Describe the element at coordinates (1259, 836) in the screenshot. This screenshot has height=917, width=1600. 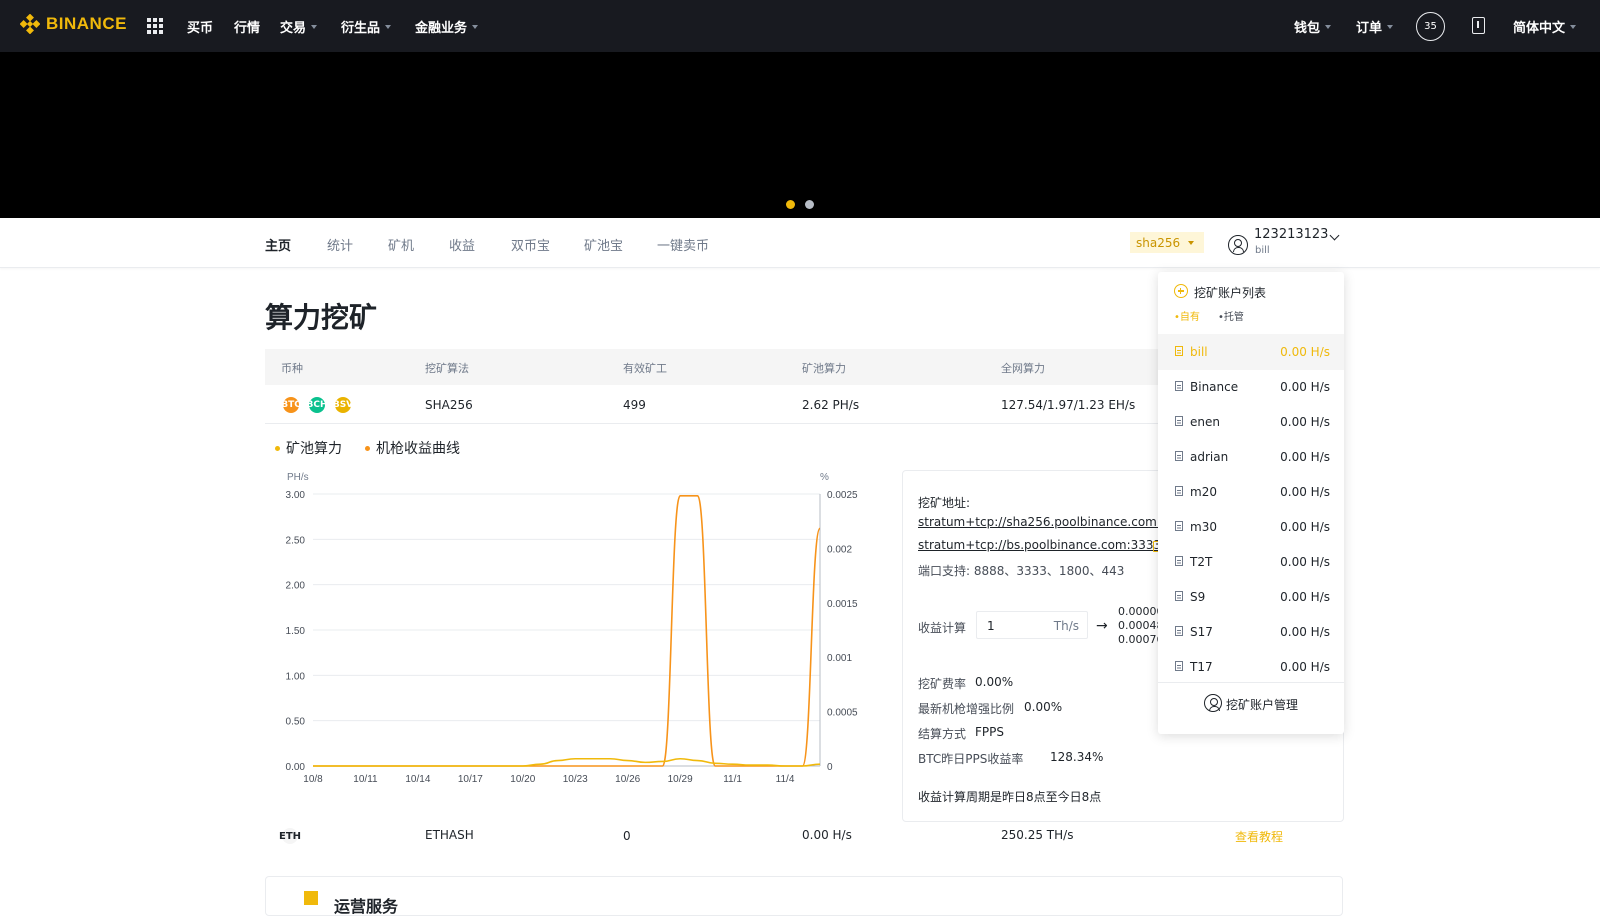
I see `view-tutorial-link: 查看教程` at that location.